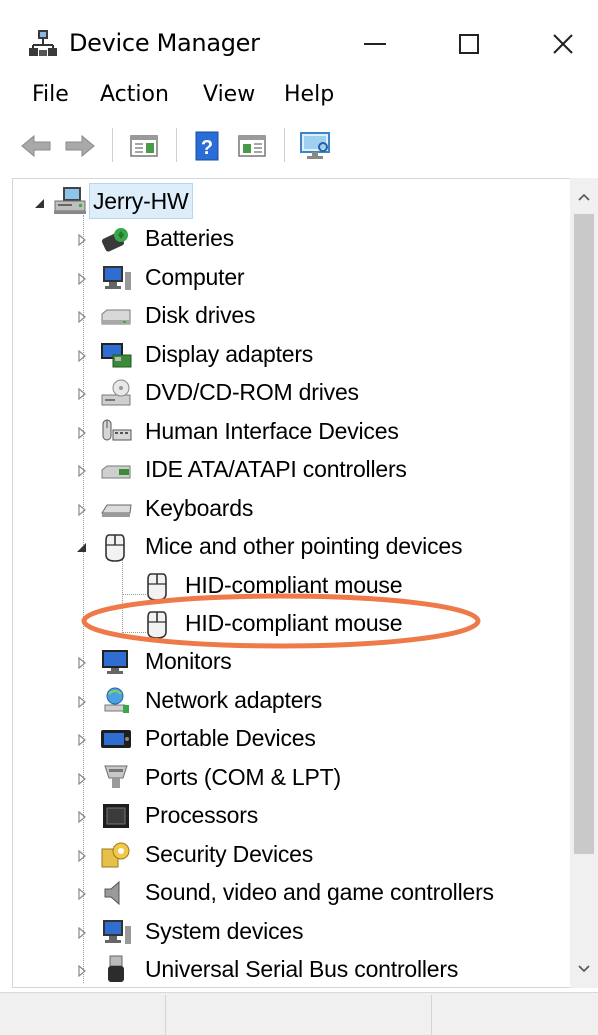  What do you see at coordinates (116, 855) in the screenshot?
I see `security-device-icon` at bounding box center [116, 855].